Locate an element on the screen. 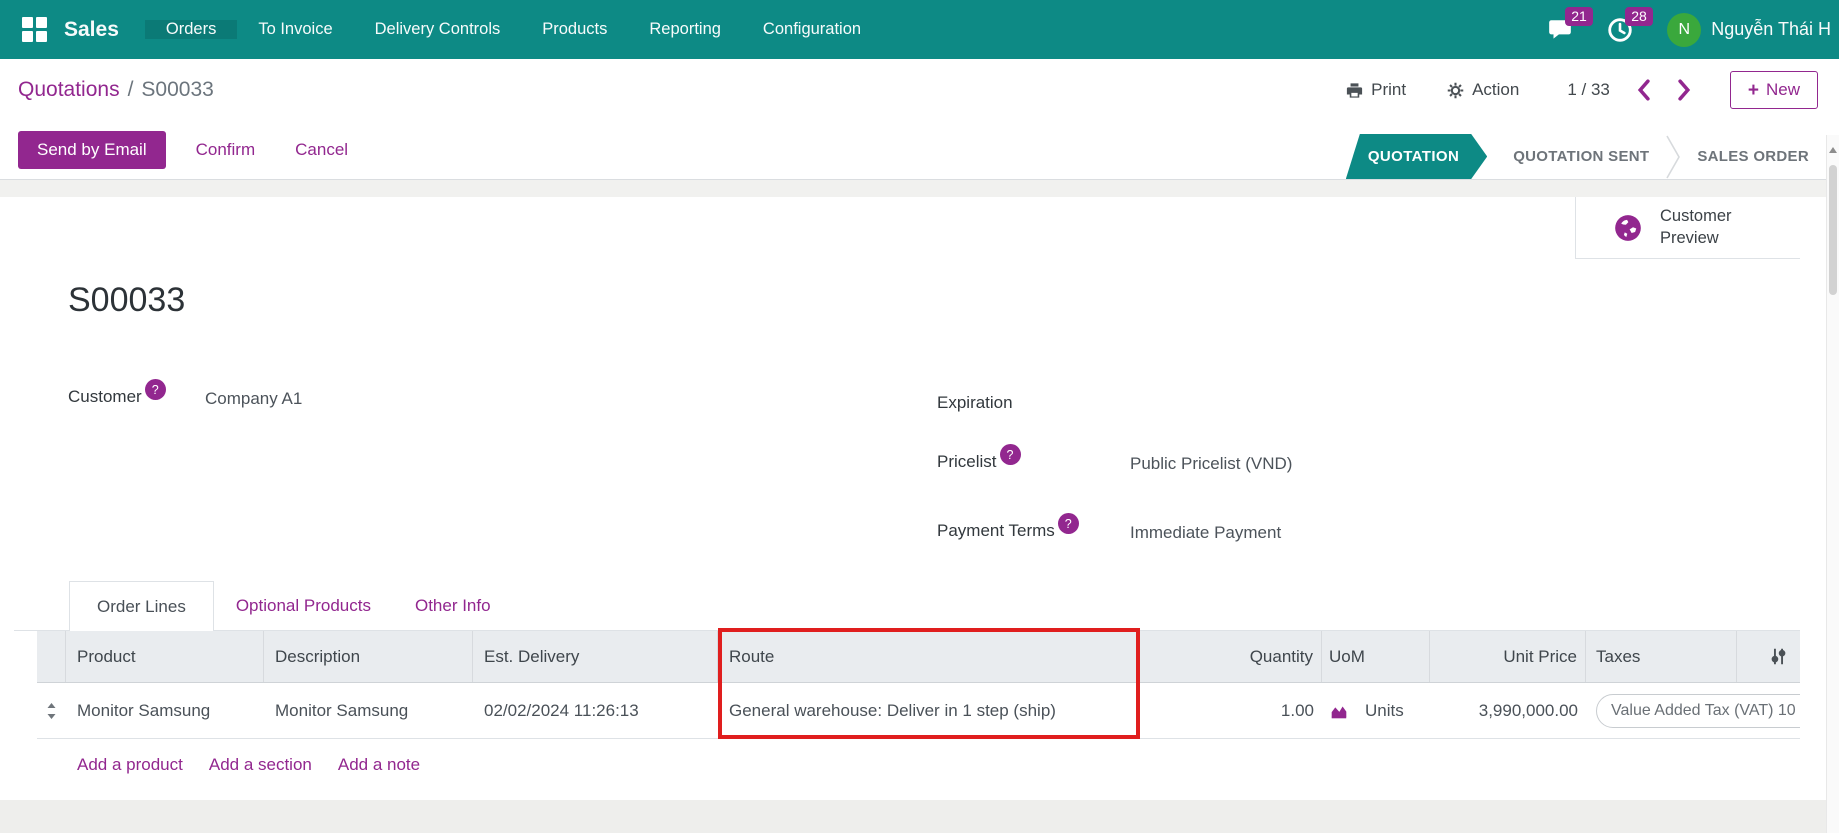  notebook-tabs: Order Lines Optional Products Other Info is located at coordinates (291, 606).